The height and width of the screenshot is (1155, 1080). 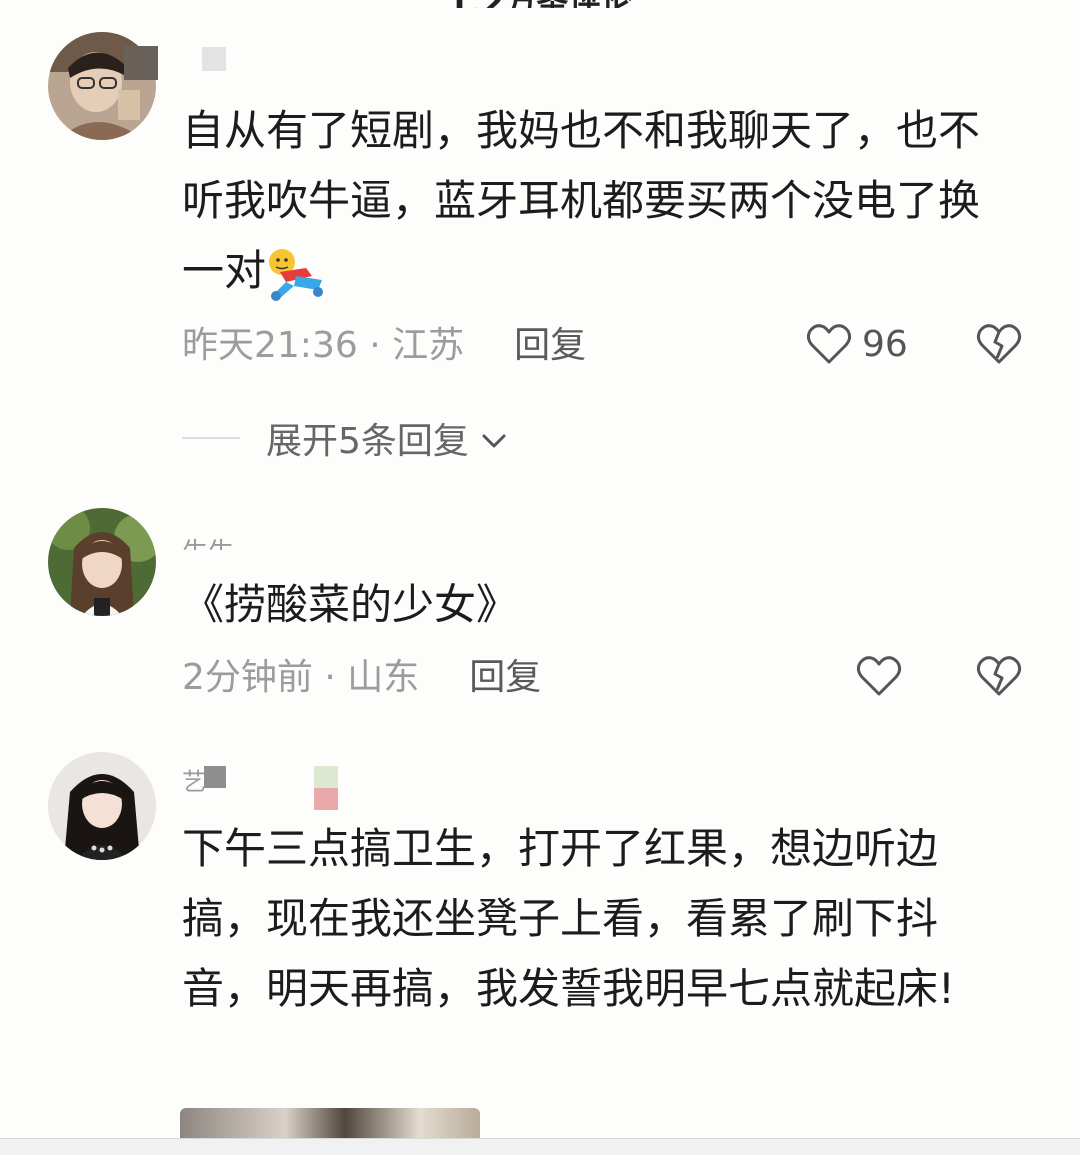 I want to click on username: 艺, so click(x=194, y=777).